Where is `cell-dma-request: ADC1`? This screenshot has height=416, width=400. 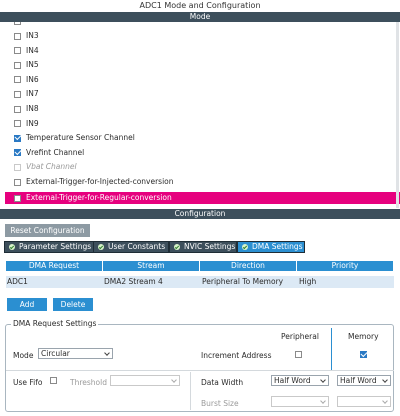
cell-dma-request: ADC1 is located at coordinates (17, 281).